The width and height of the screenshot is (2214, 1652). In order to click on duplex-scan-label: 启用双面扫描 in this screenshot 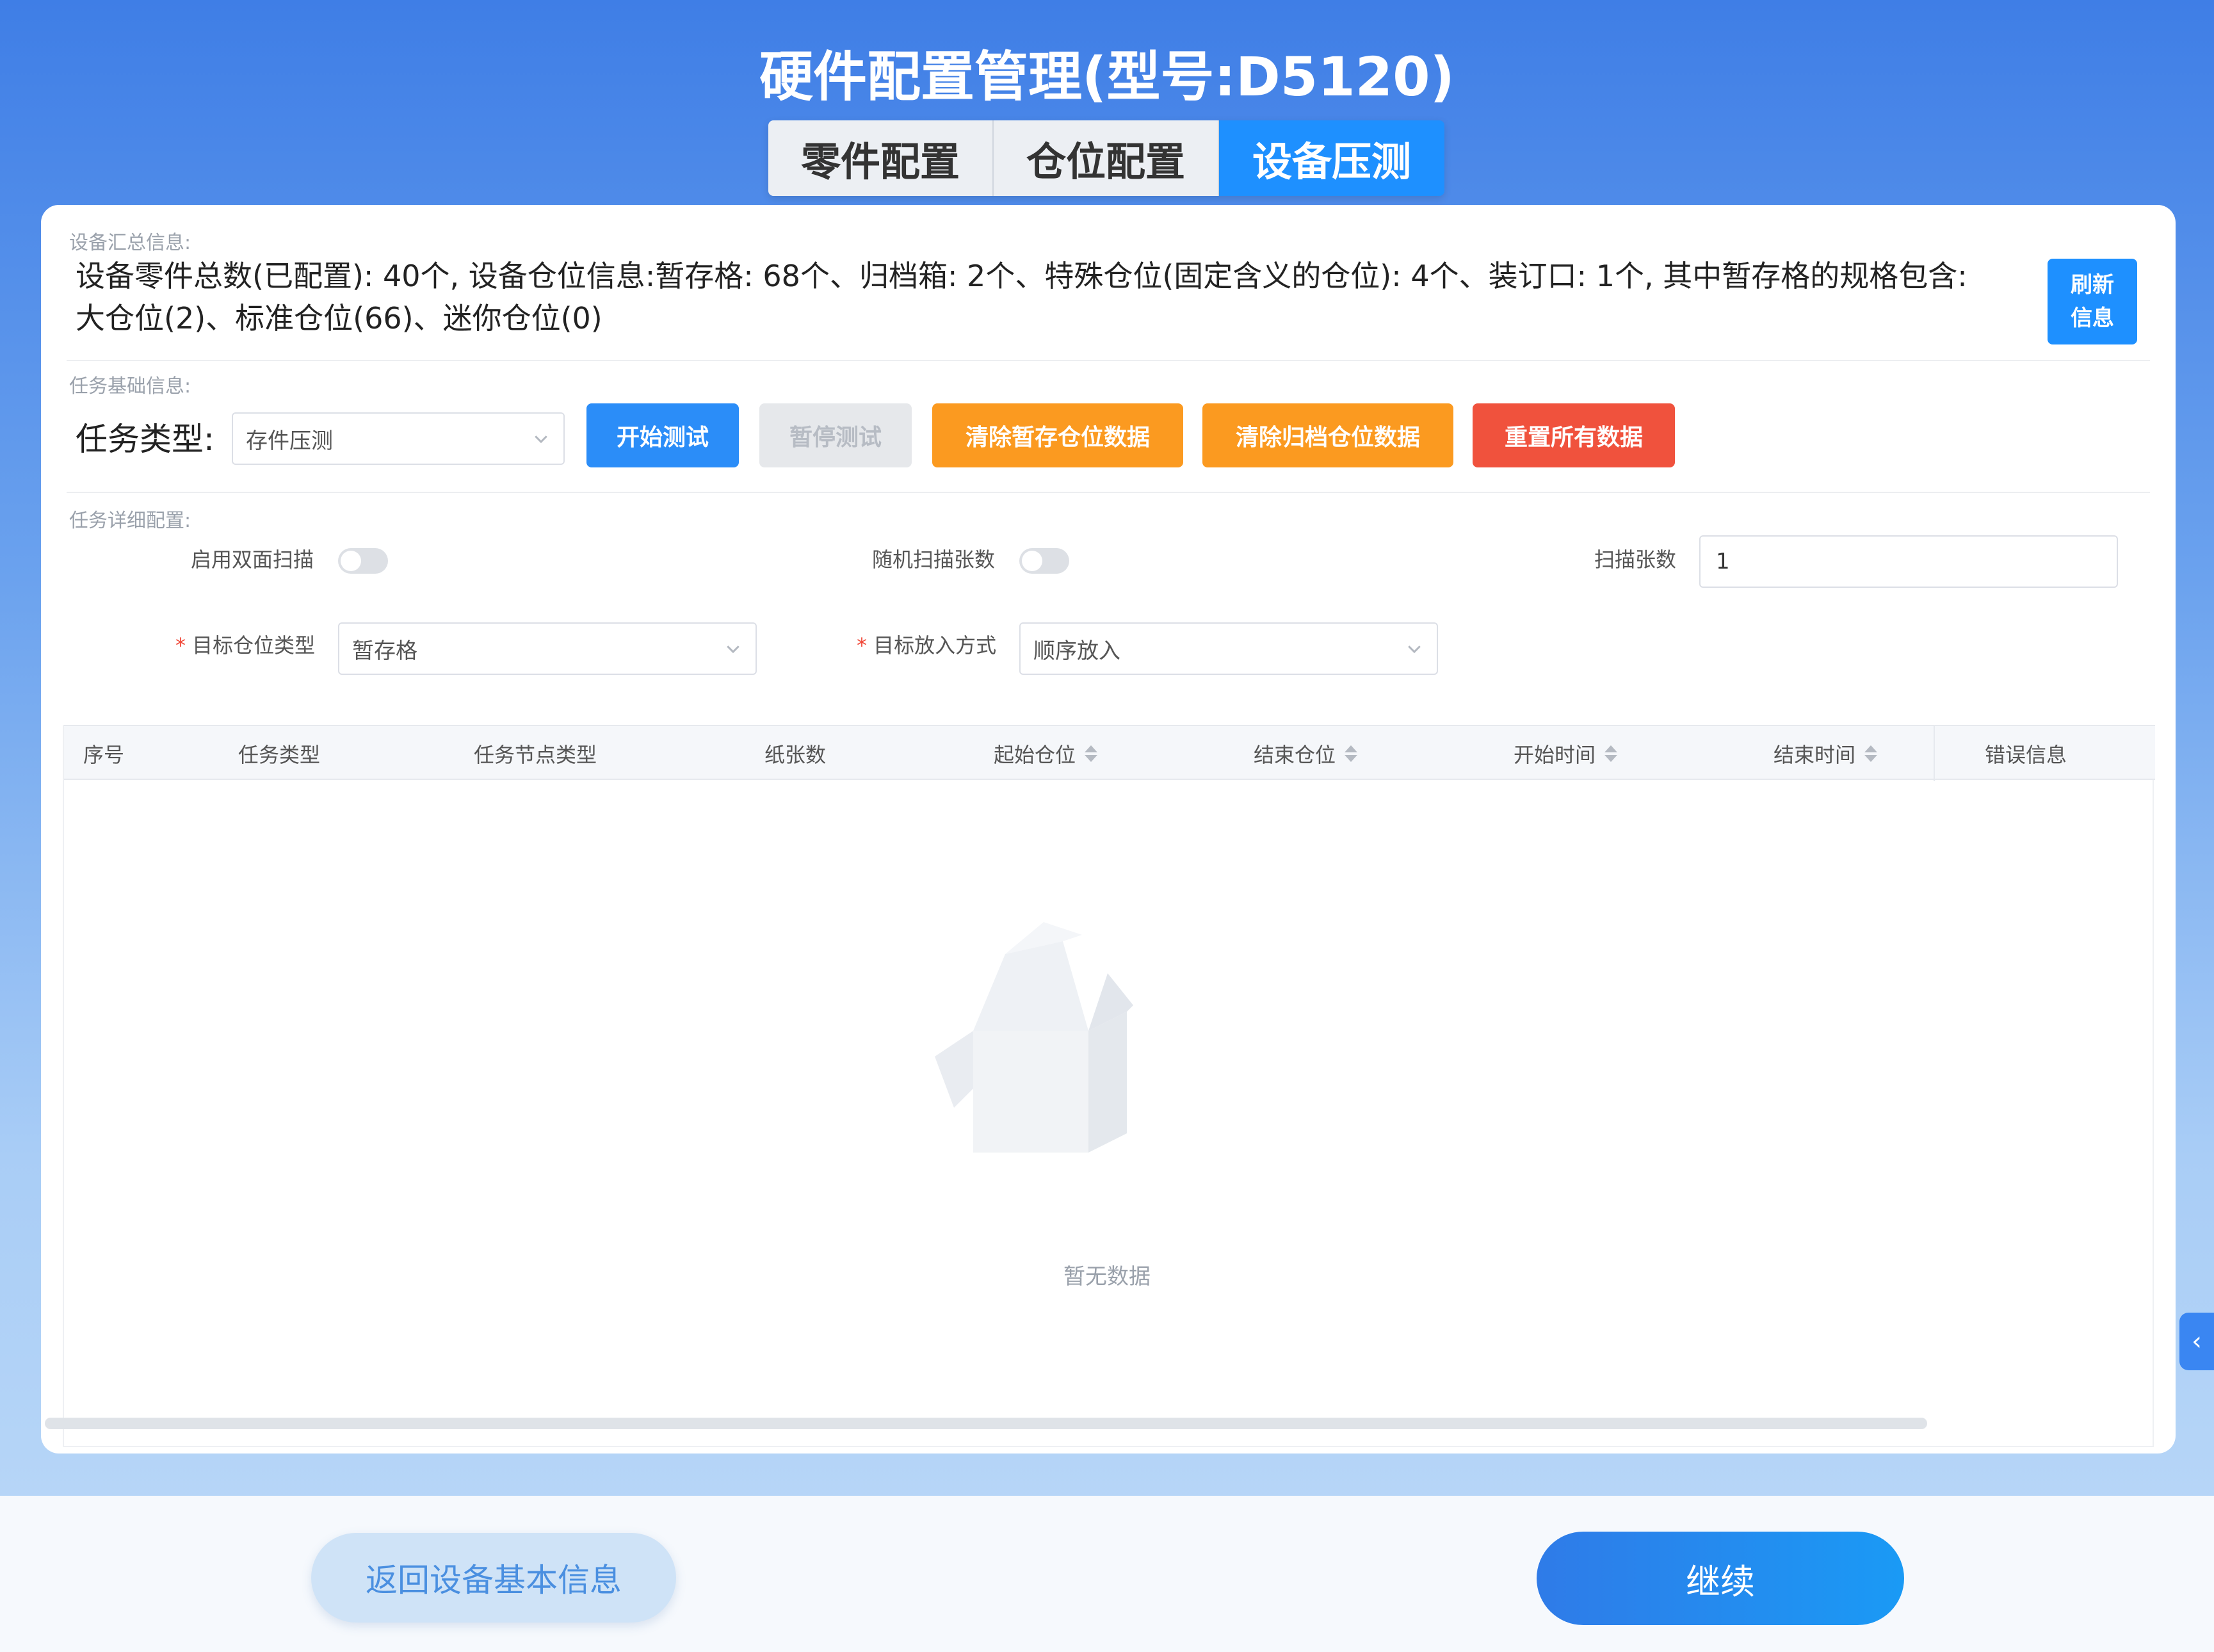, I will do `click(252, 559)`.